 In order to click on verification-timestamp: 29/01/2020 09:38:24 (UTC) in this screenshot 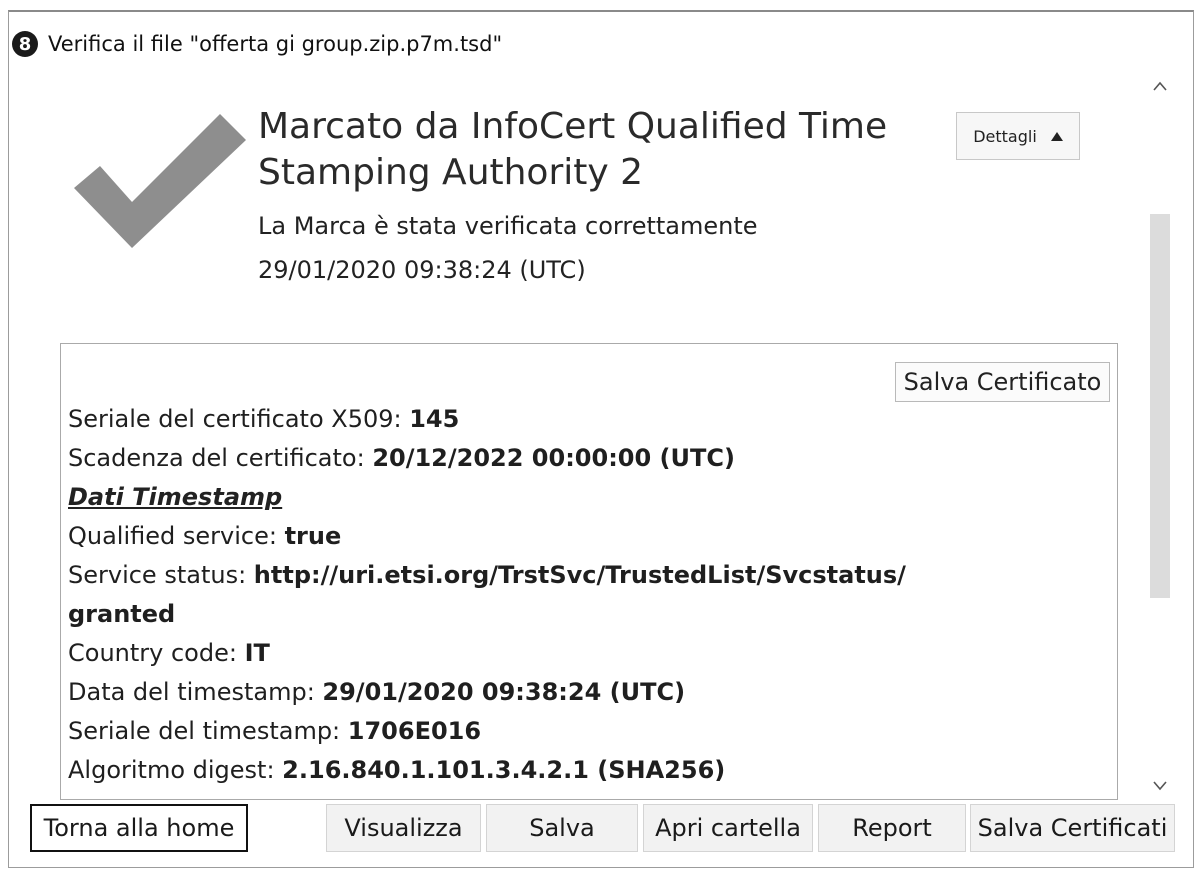, I will do `click(422, 270)`.